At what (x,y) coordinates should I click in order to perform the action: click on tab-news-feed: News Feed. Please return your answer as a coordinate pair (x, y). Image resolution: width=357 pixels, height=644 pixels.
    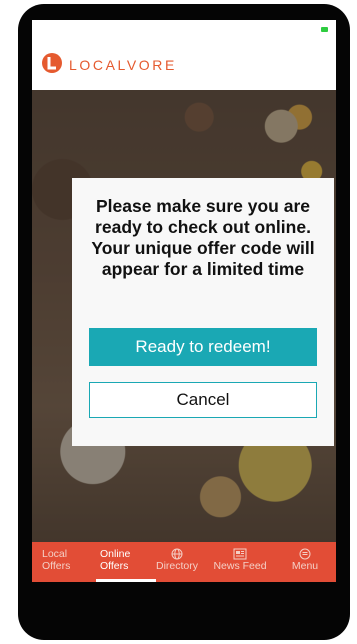
    Looking at the image, I should click on (240, 562).